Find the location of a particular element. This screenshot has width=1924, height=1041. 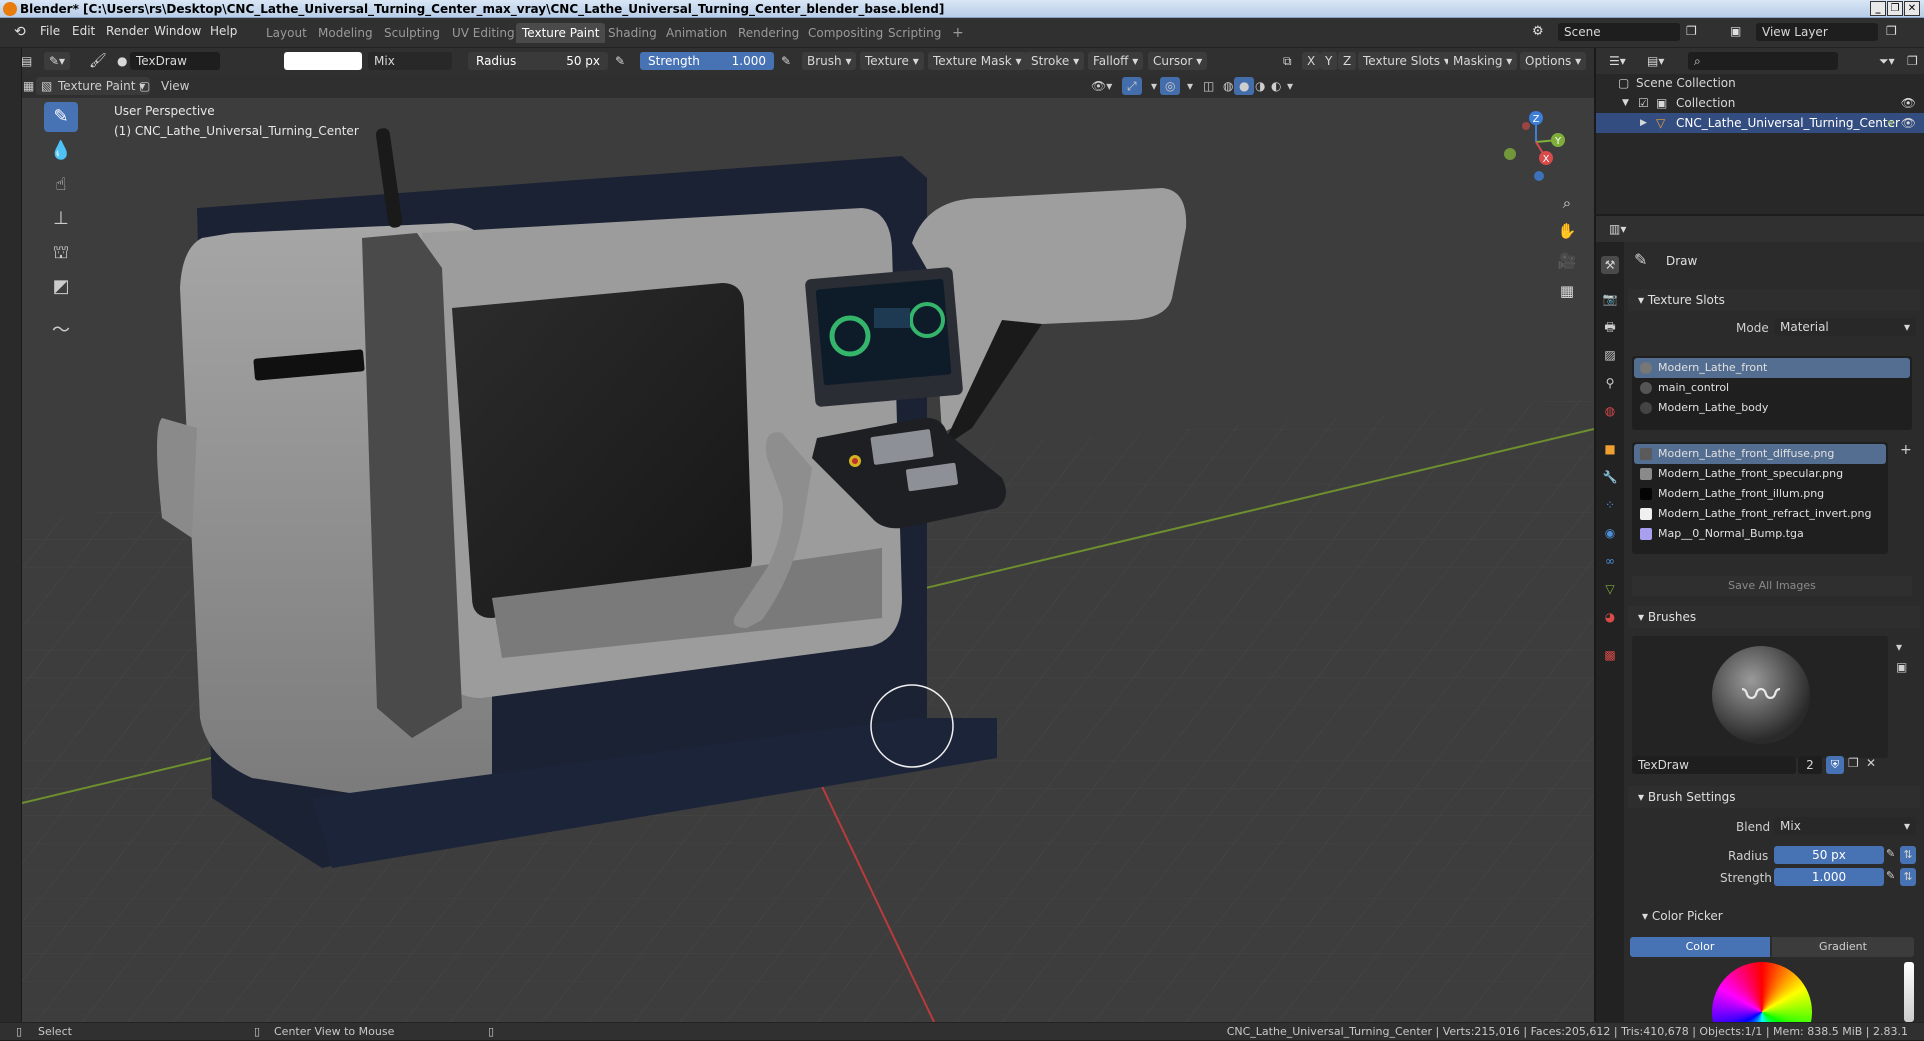

cursor-menu: Cursor ▾ is located at coordinates (1178, 61).